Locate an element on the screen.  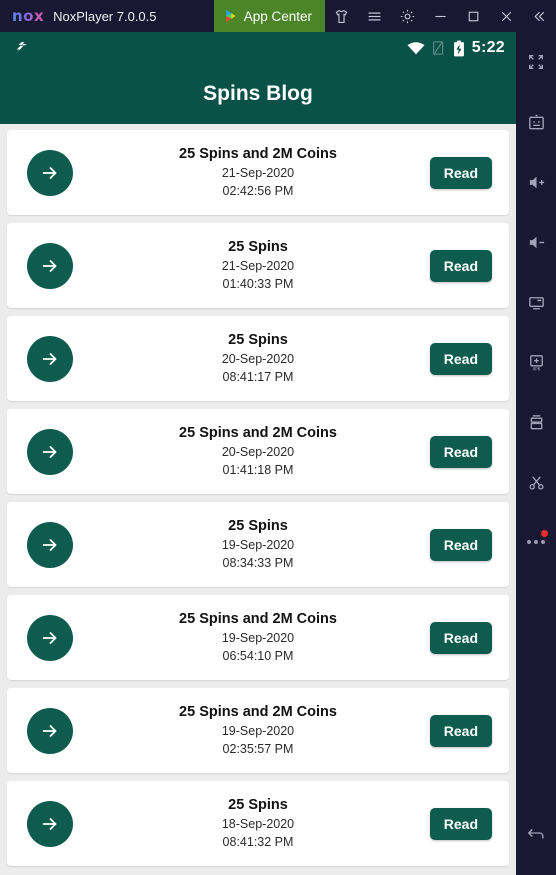
window-titlebar: nox NoxPlayer 7.0.0.5 App Center is located at coordinates (278, 16).